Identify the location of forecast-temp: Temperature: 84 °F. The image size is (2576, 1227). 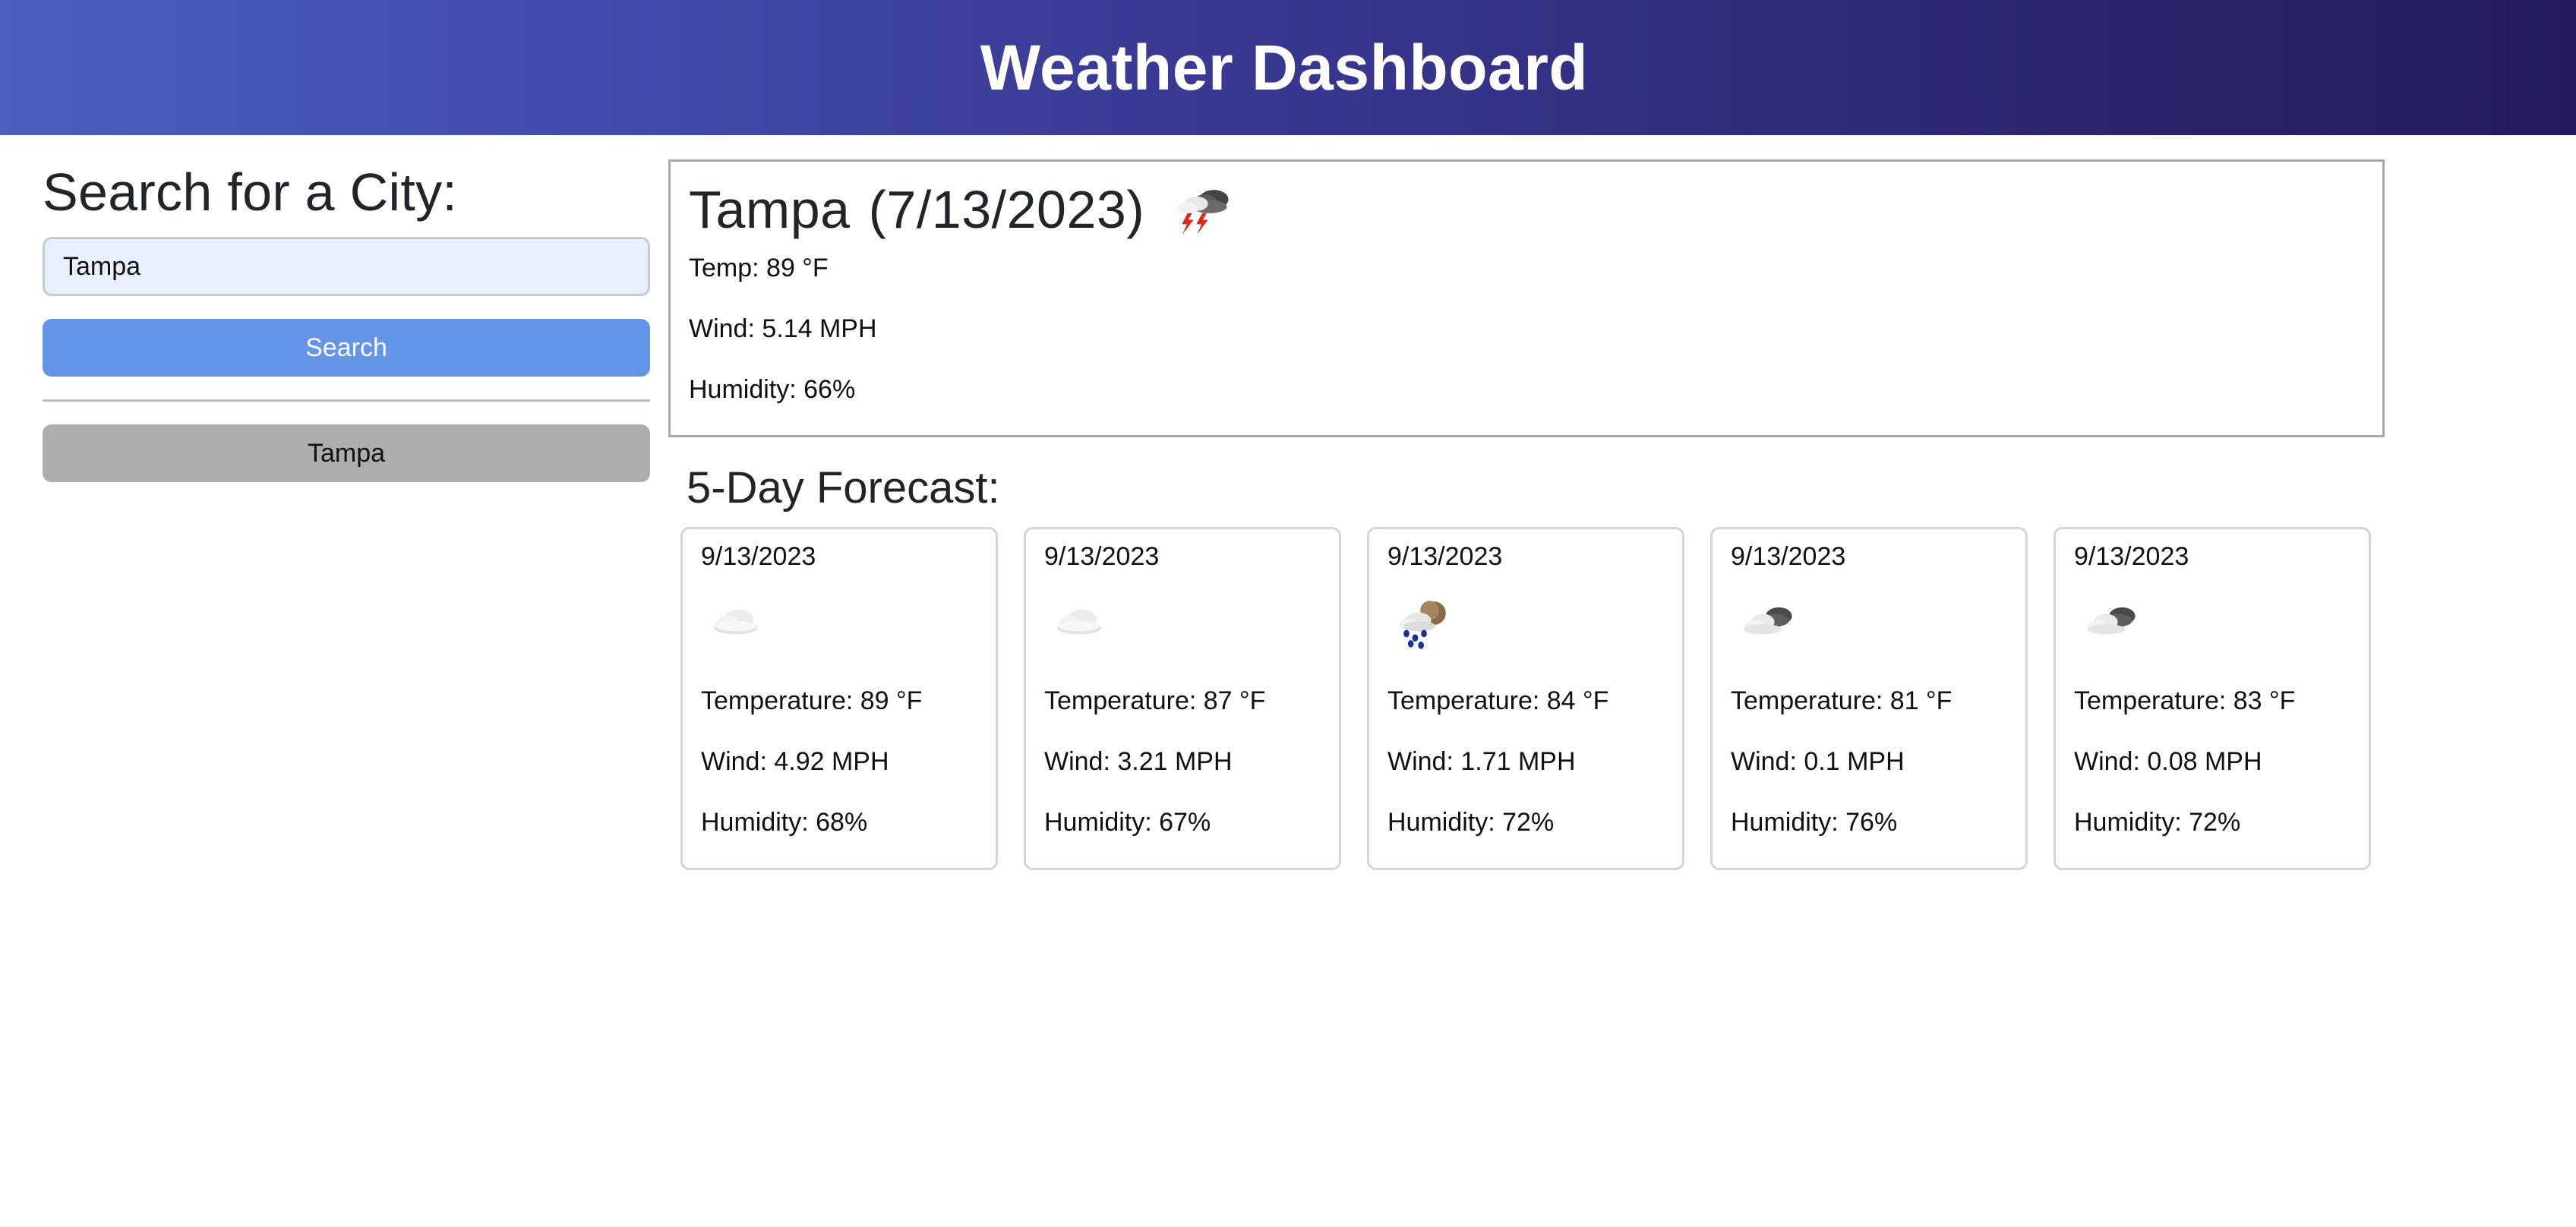
(1498, 700).